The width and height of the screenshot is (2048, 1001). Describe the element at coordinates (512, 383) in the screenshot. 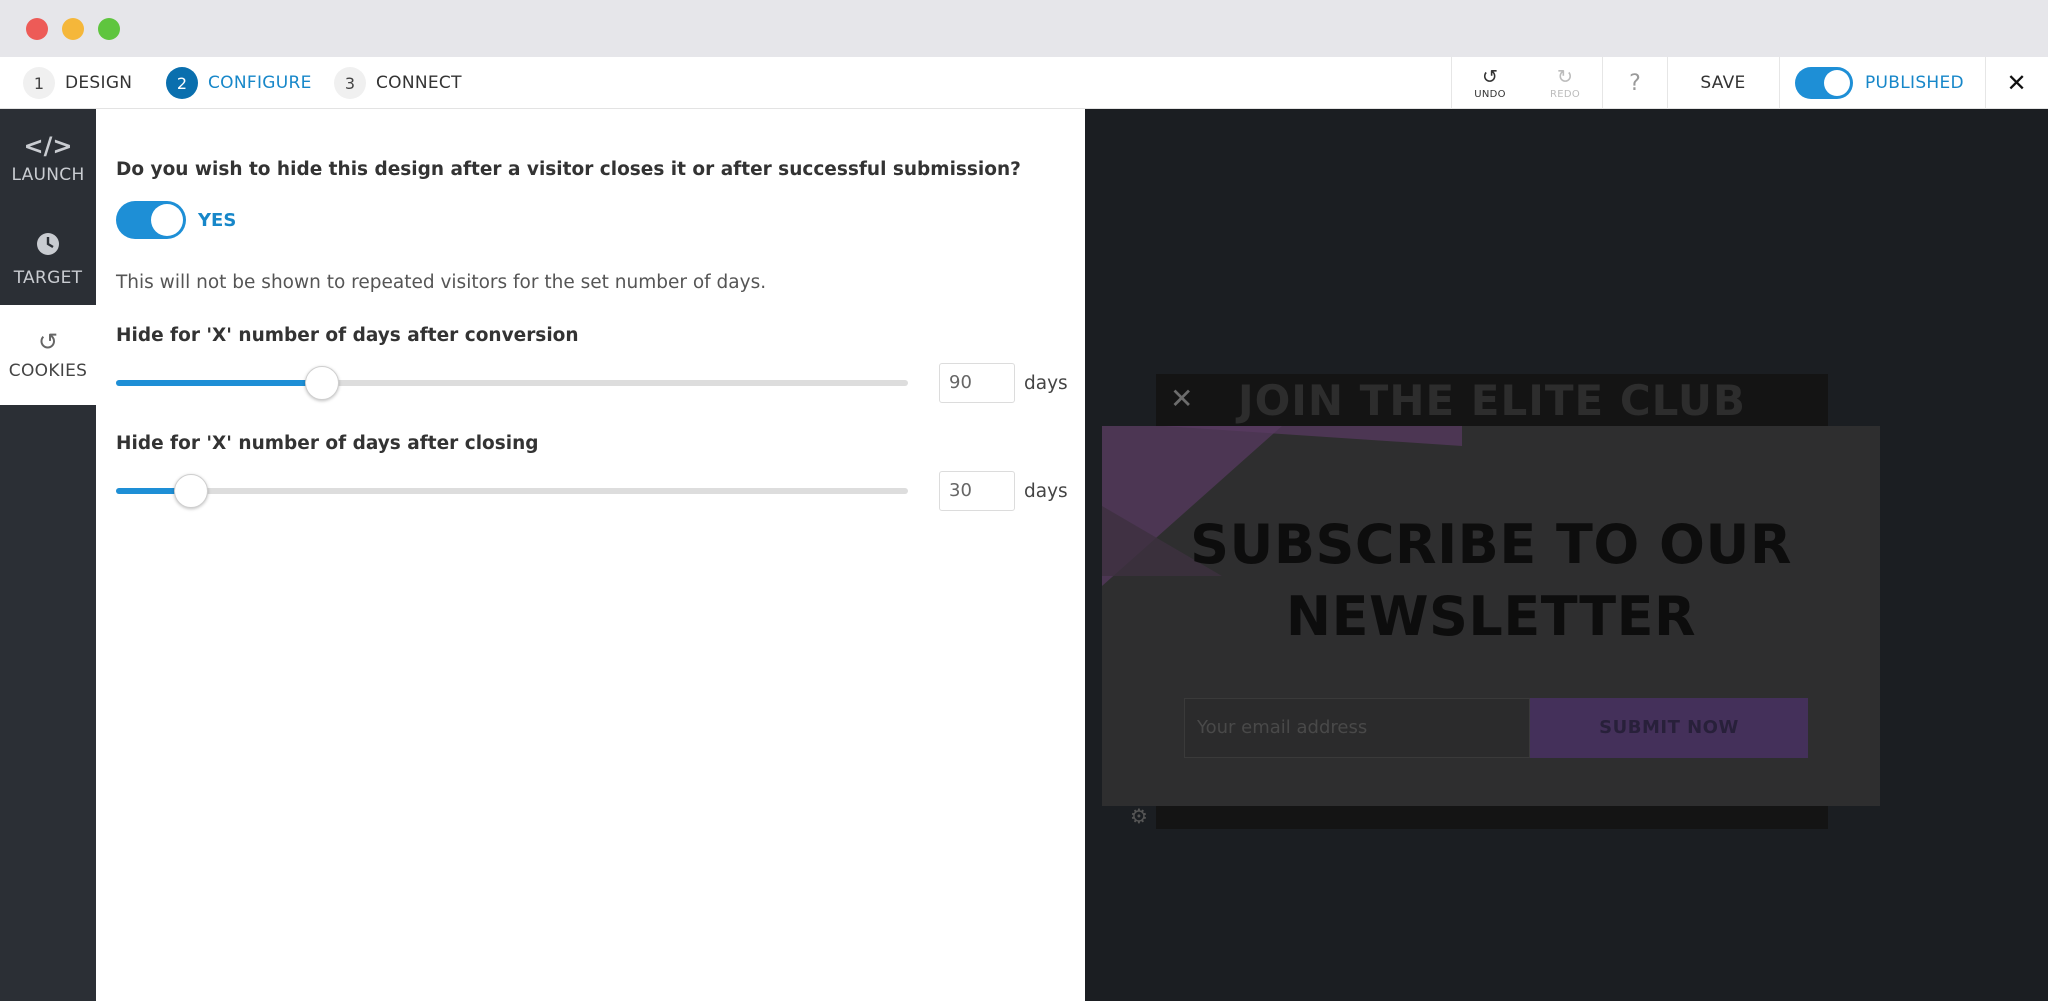

I see `conversion-slider` at that location.